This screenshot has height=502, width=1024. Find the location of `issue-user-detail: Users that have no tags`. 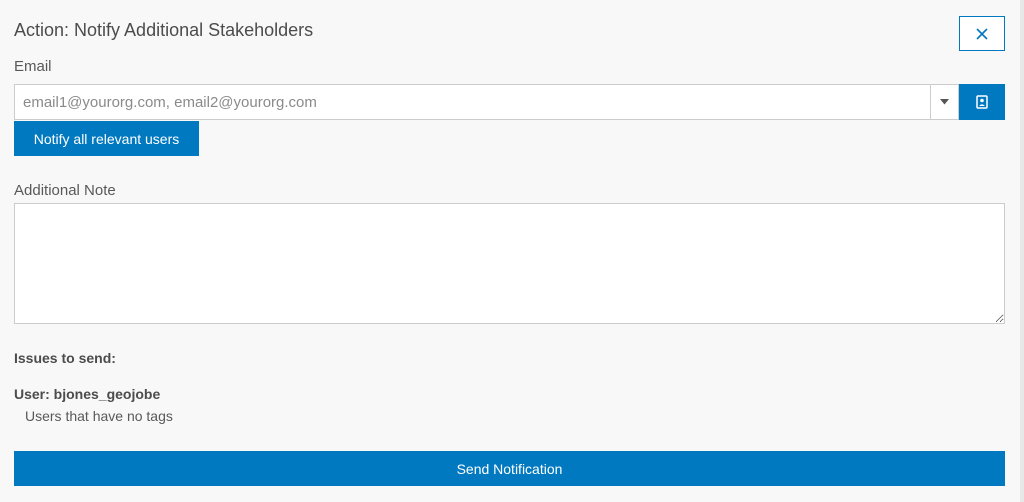

issue-user-detail: Users that have no tags is located at coordinates (99, 416).